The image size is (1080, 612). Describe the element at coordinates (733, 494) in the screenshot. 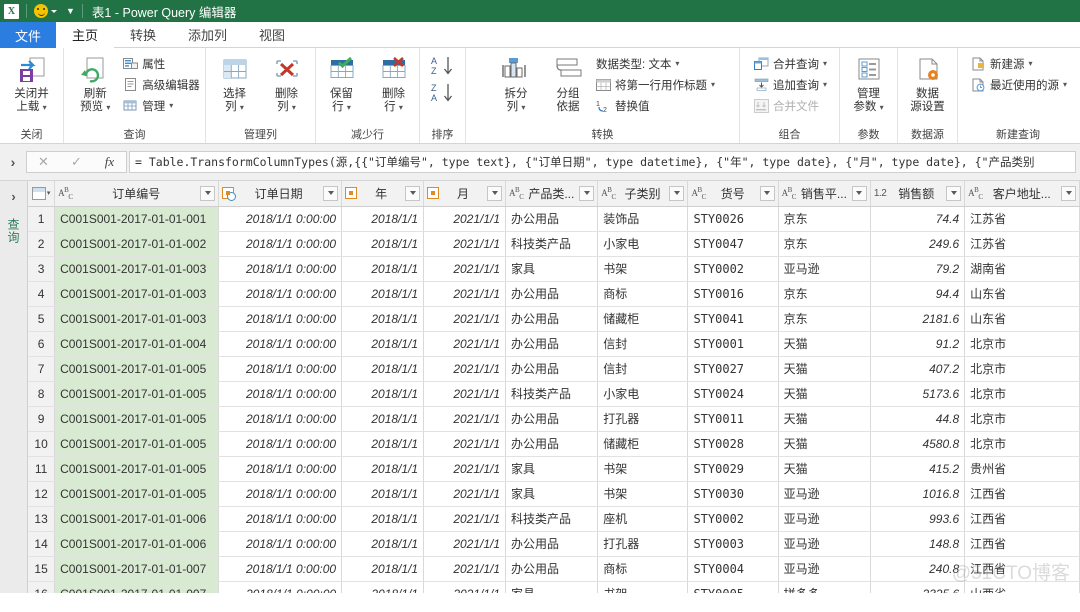

I see `table-cell: STY0030` at that location.